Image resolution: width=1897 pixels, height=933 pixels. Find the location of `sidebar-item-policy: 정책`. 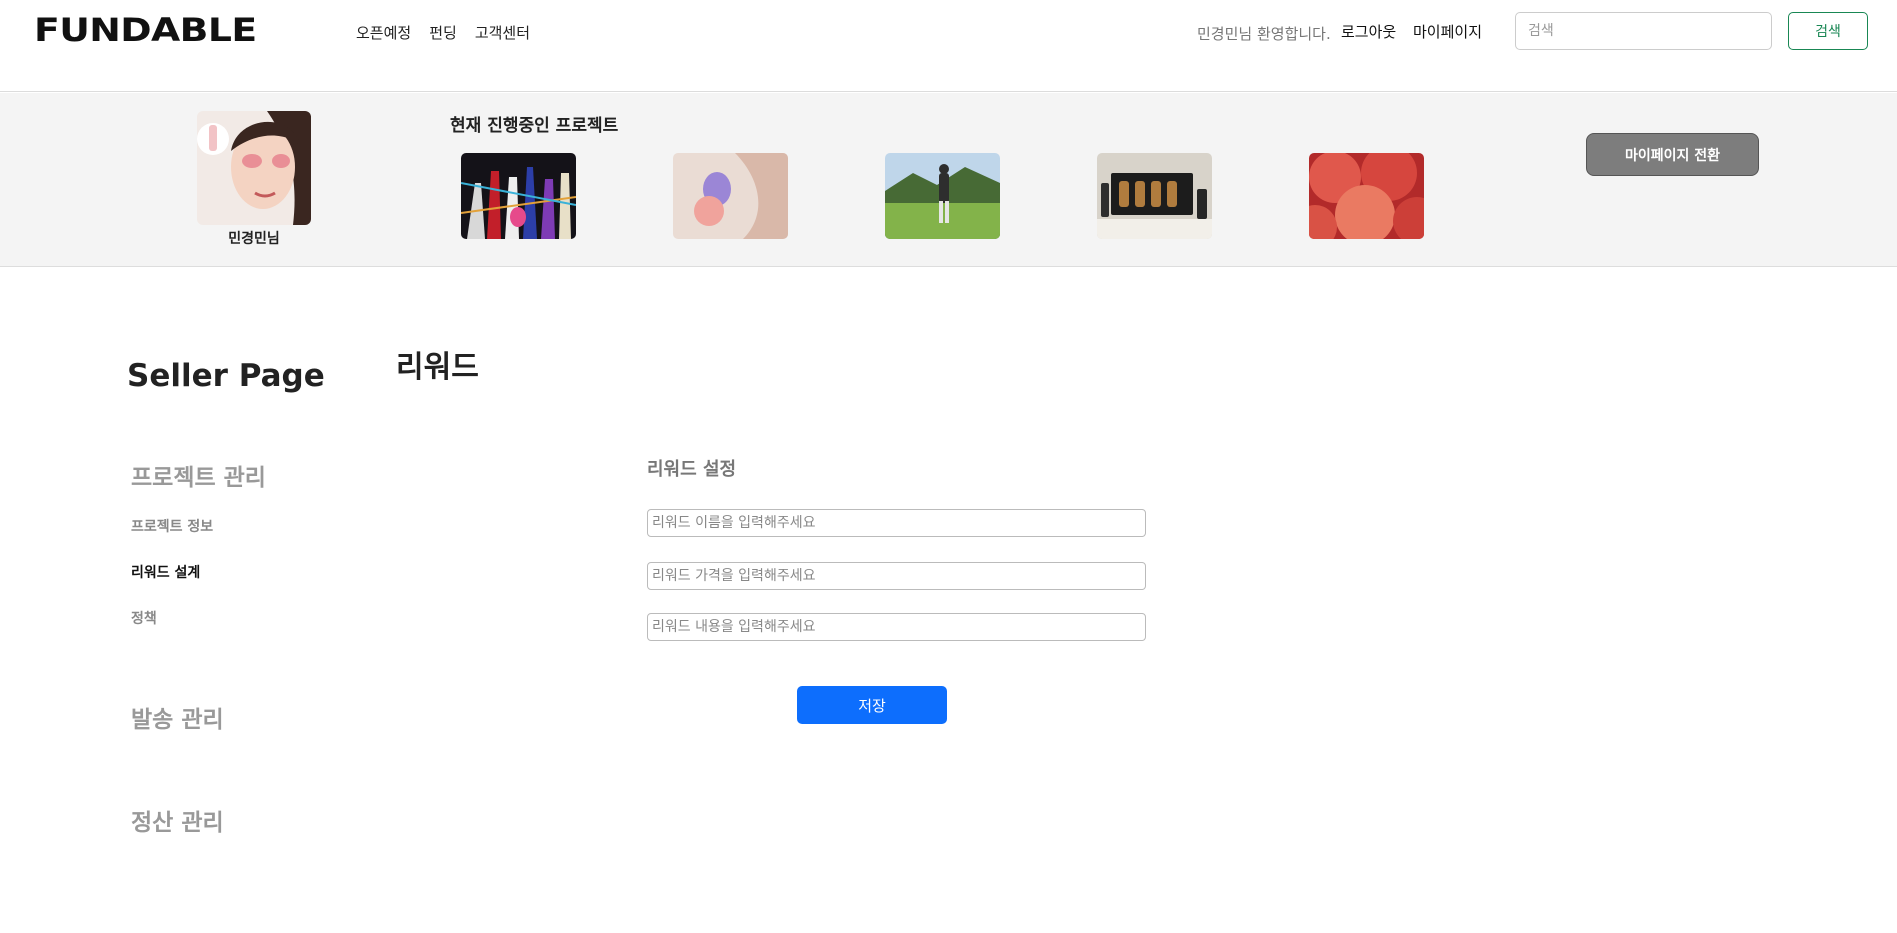

sidebar-item-policy: 정책 is located at coordinates (144, 618).